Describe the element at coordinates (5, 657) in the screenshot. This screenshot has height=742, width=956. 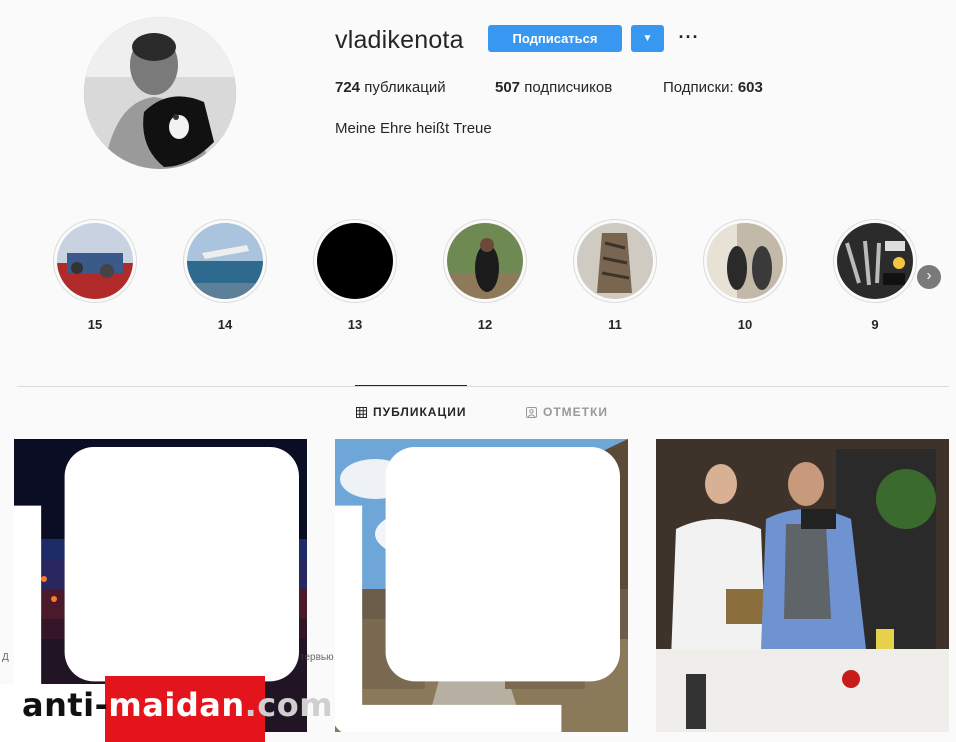
I see `watermark-caption-left: Д` at that location.